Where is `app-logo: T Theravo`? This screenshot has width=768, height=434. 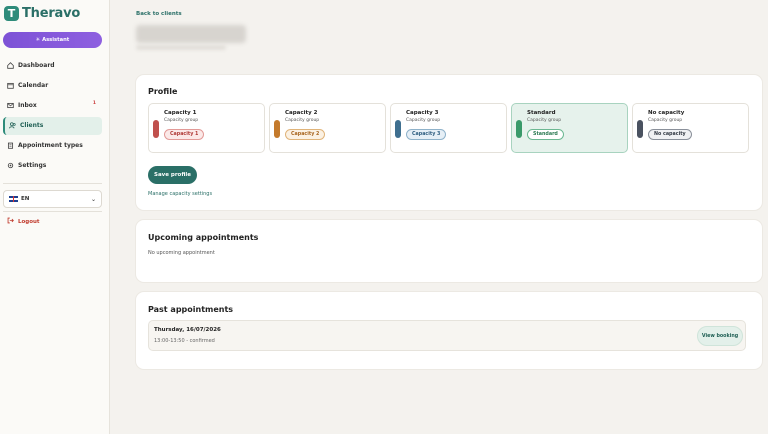 app-logo: T Theravo is located at coordinates (42, 13).